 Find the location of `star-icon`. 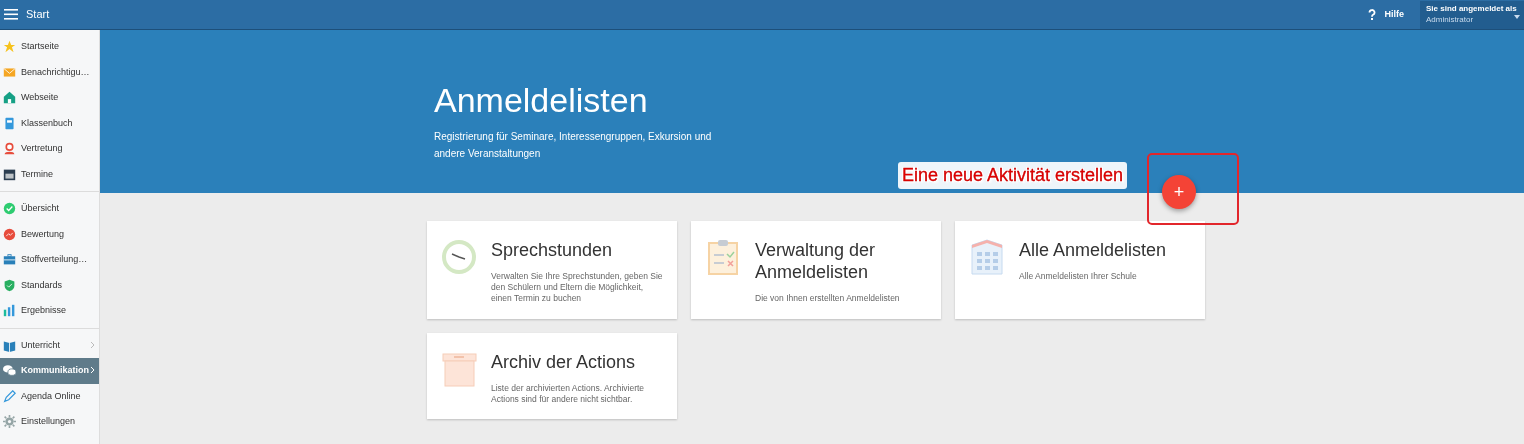

star-icon is located at coordinates (9, 47).